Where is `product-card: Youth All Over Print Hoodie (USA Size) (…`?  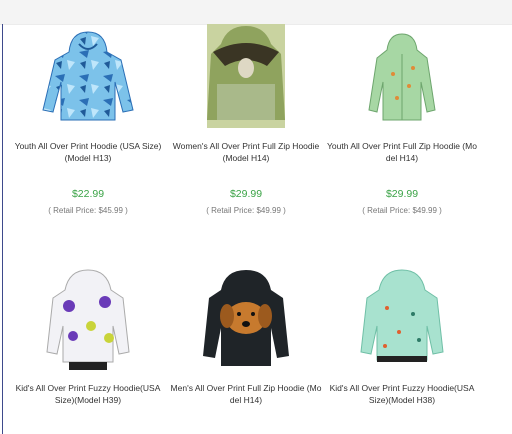 product-card: Youth All Over Print Hoodie (USA Size) (… is located at coordinates (88, 119).